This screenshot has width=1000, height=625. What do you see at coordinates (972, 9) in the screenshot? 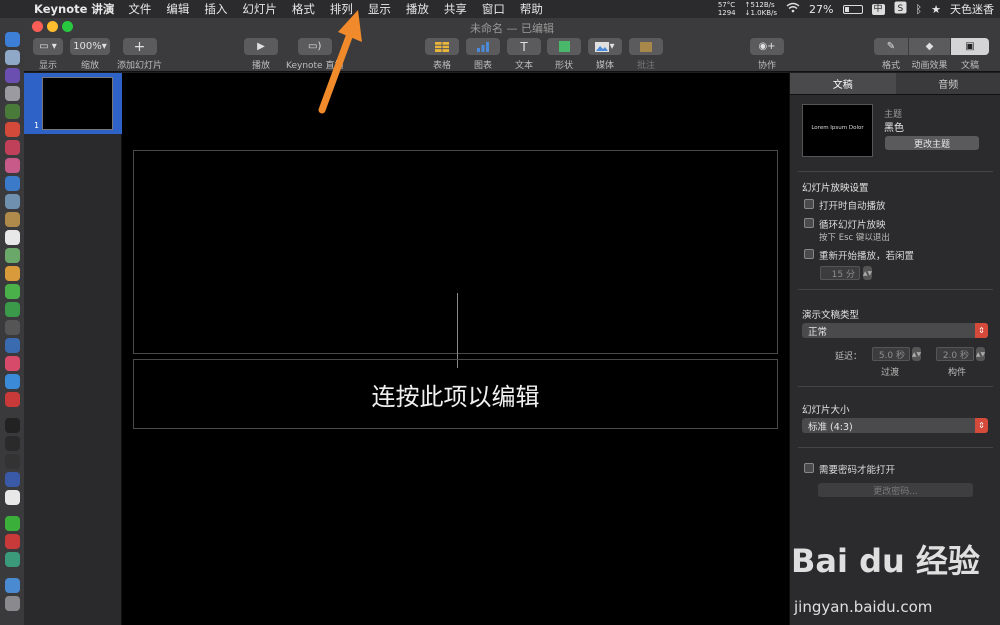
I see `user-name: 天色迷香` at bounding box center [972, 9].